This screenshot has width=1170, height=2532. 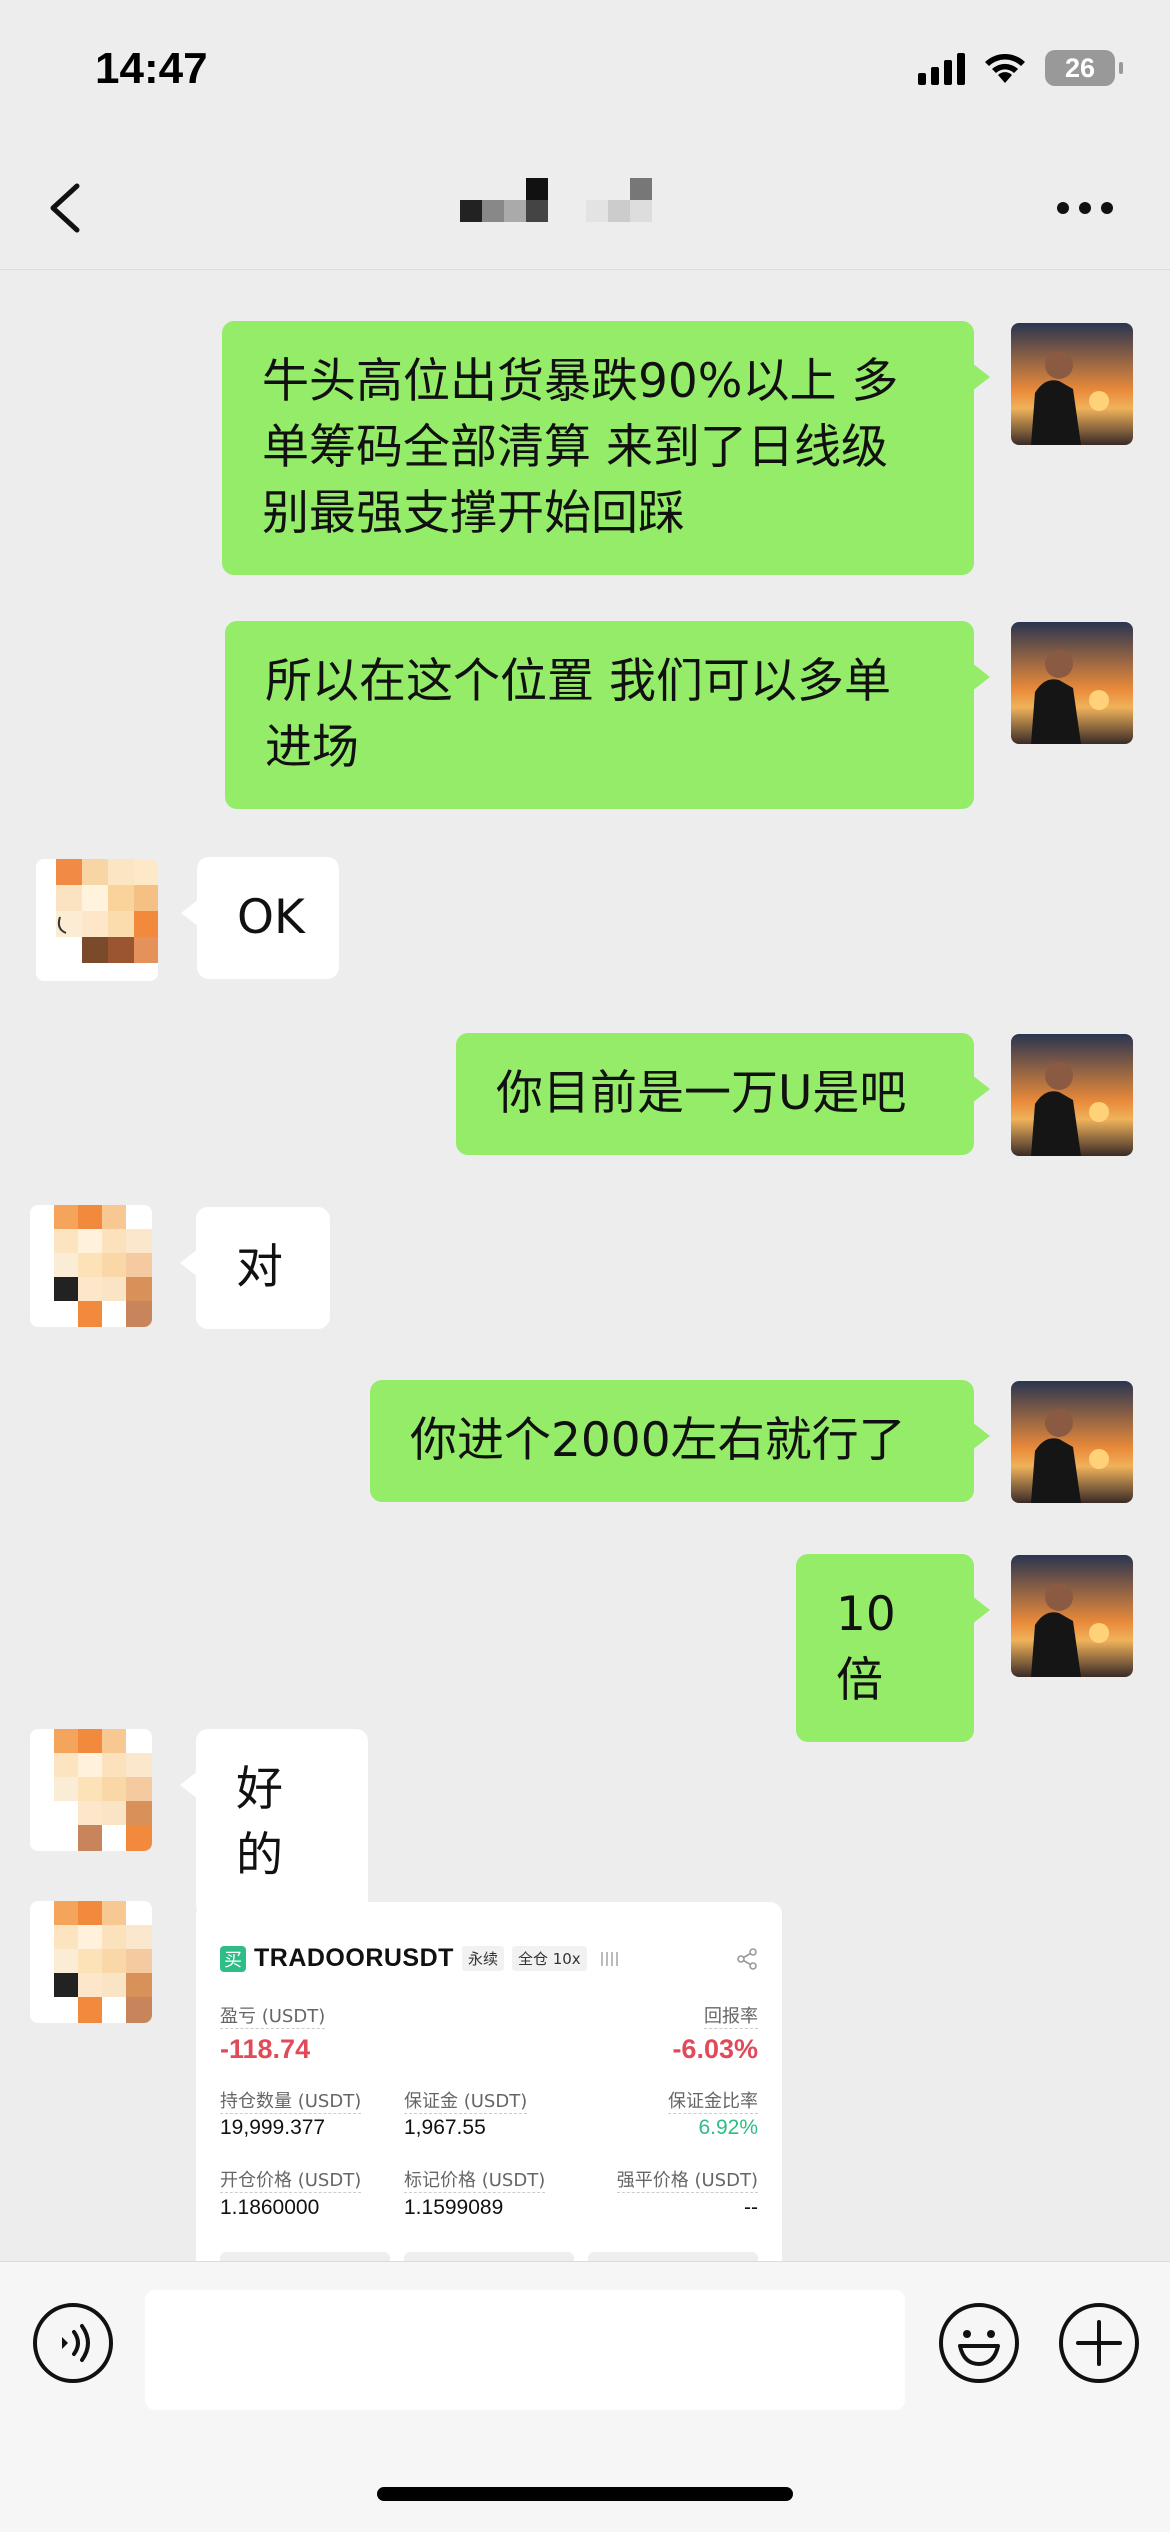 I want to click on pnl-label: 盈亏 (USDT), so click(x=273, y=2015).